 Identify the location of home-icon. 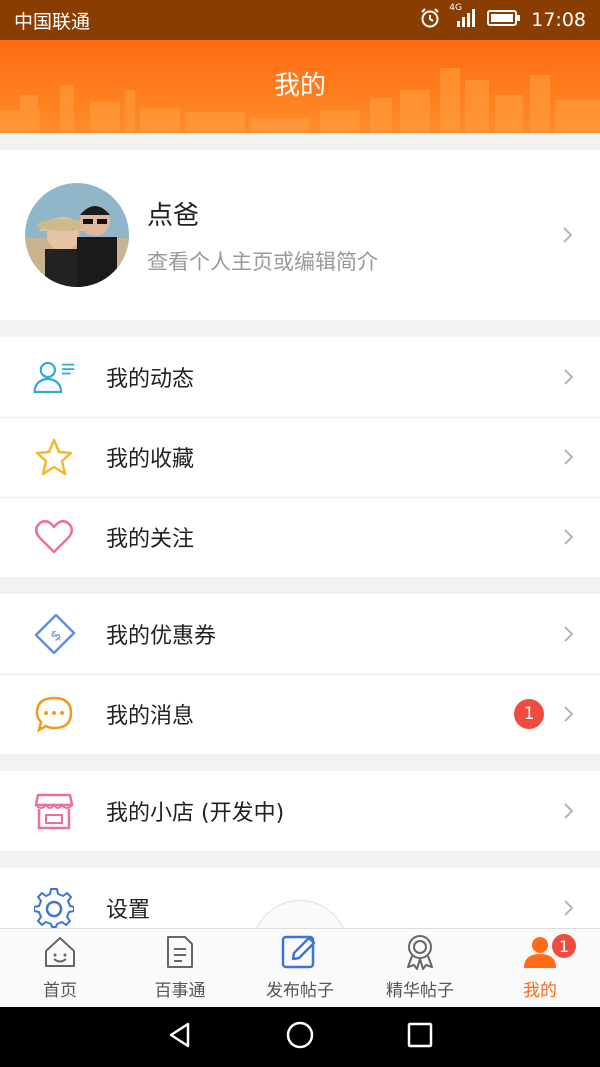
(60, 952).